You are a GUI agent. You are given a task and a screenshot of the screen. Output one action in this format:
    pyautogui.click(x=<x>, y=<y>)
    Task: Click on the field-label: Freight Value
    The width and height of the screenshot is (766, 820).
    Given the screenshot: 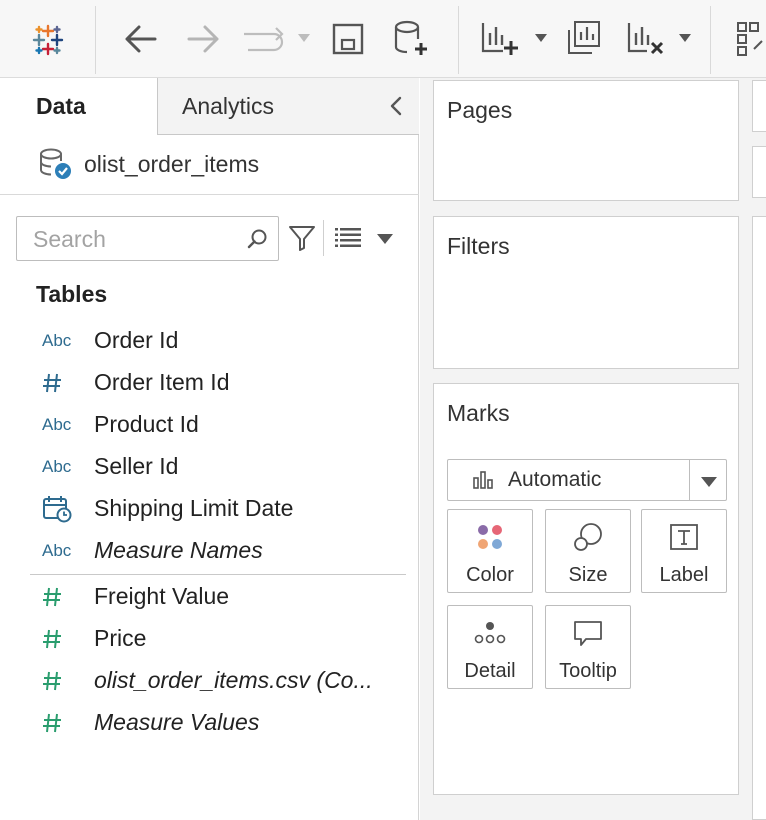 What is the action you would take?
    pyautogui.click(x=162, y=596)
    